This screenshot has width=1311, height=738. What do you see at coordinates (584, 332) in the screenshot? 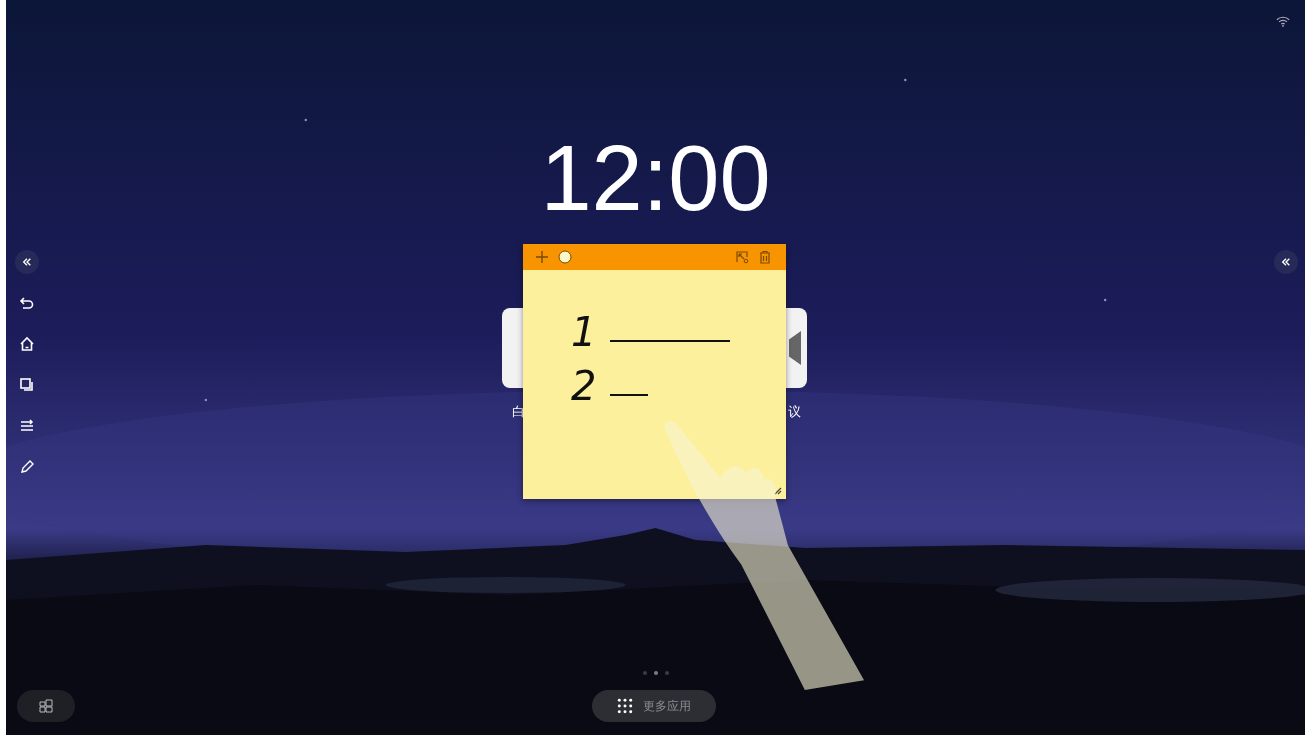
I see `handwritten-number: 1` at bounding box center [584, 332].